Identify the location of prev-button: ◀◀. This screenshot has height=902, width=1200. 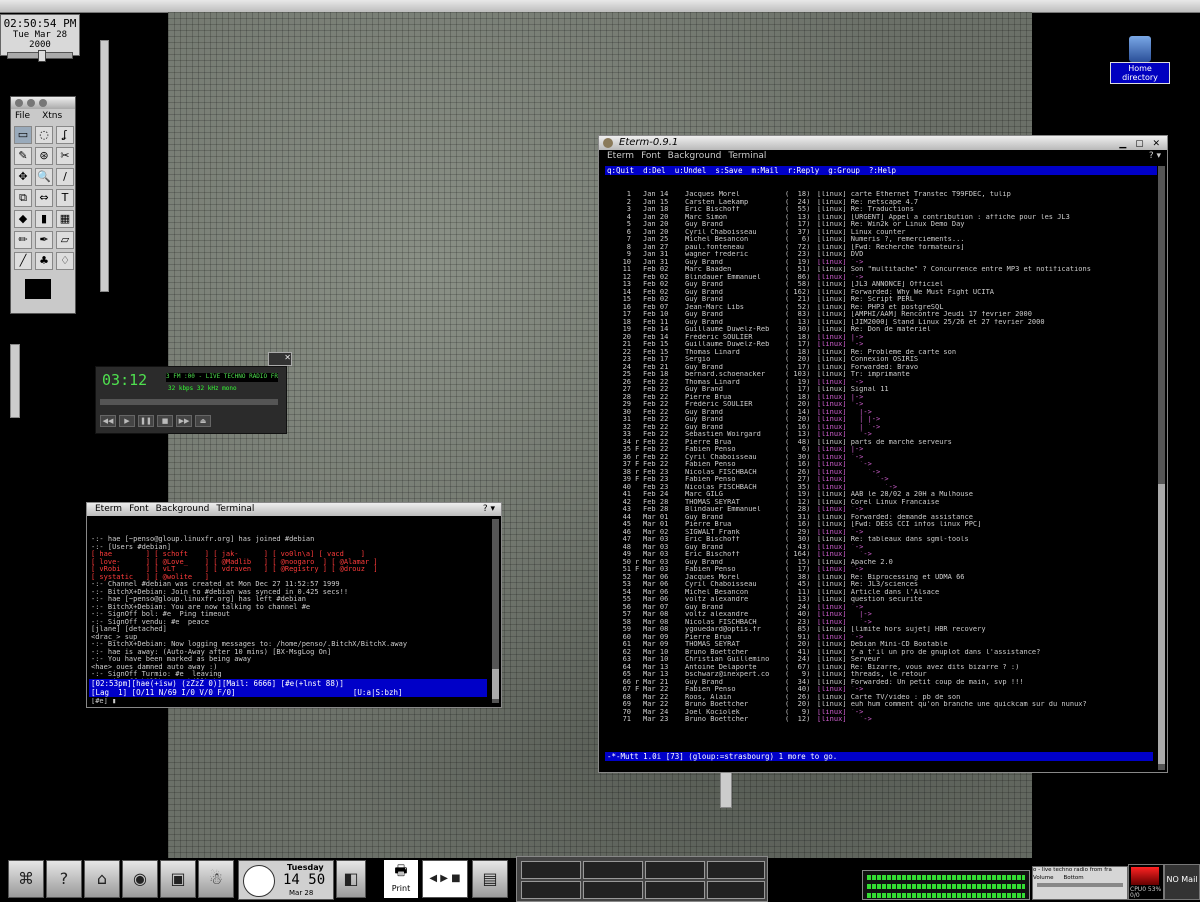
(108, 421).